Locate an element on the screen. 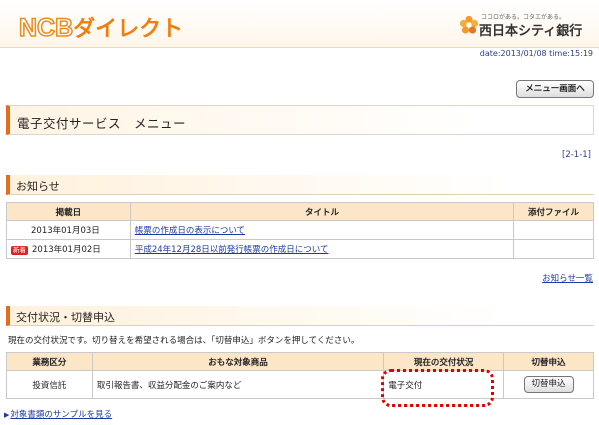  status-section-header: 交付状況・切替申込 is located at coordinates (300, 316).